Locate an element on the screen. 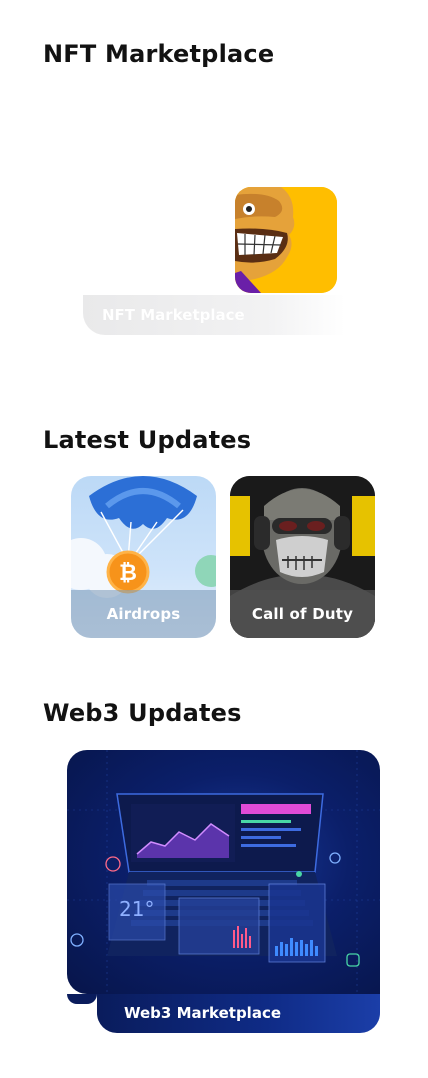  nft-card-label: NFT Marketplace is located at coordinates (173, 315).